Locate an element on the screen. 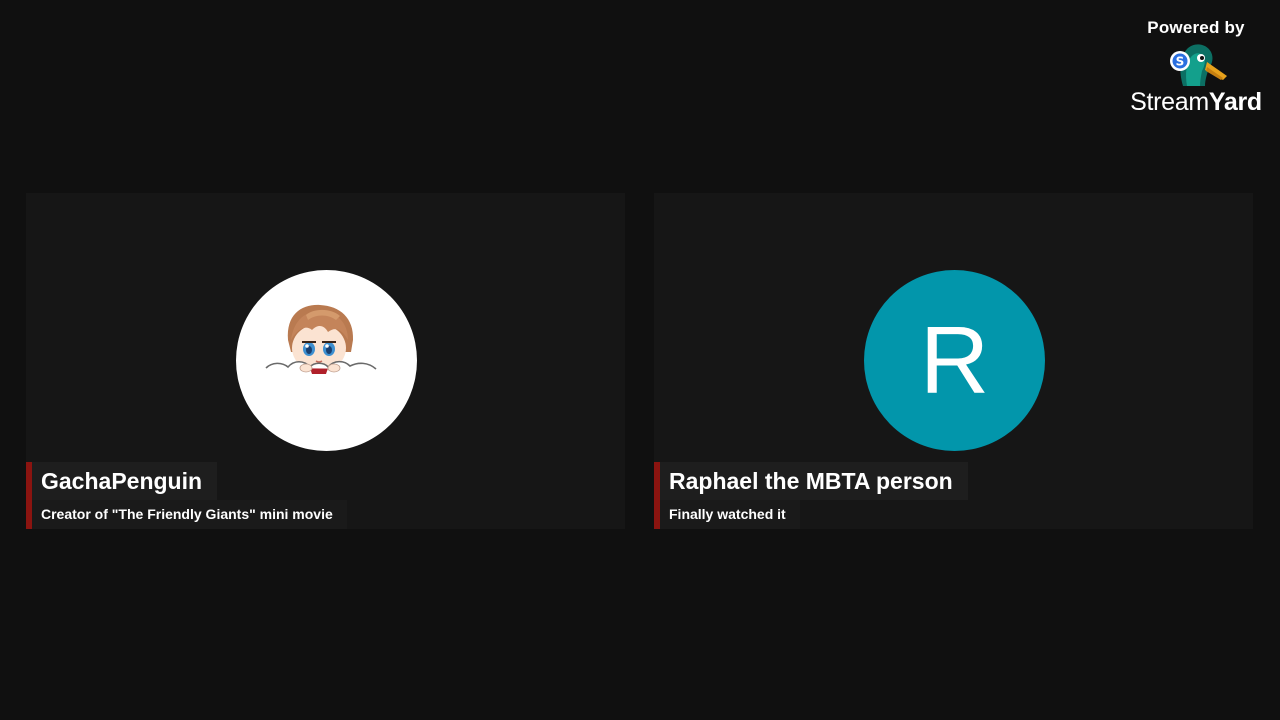 The height and width of the screenshot is (720, 1280). anime-character-avatar-icon is located at coordinates (321, 339).